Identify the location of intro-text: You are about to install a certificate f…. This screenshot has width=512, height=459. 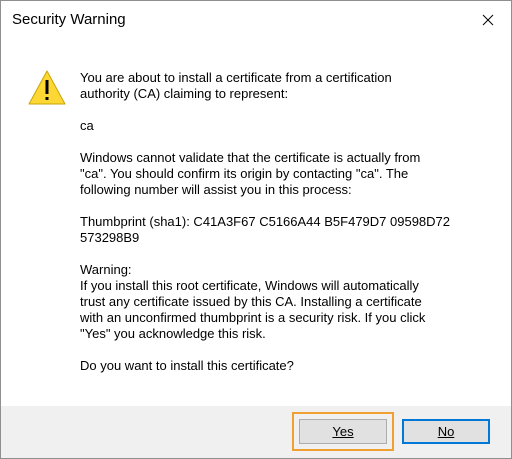
(236, 85).